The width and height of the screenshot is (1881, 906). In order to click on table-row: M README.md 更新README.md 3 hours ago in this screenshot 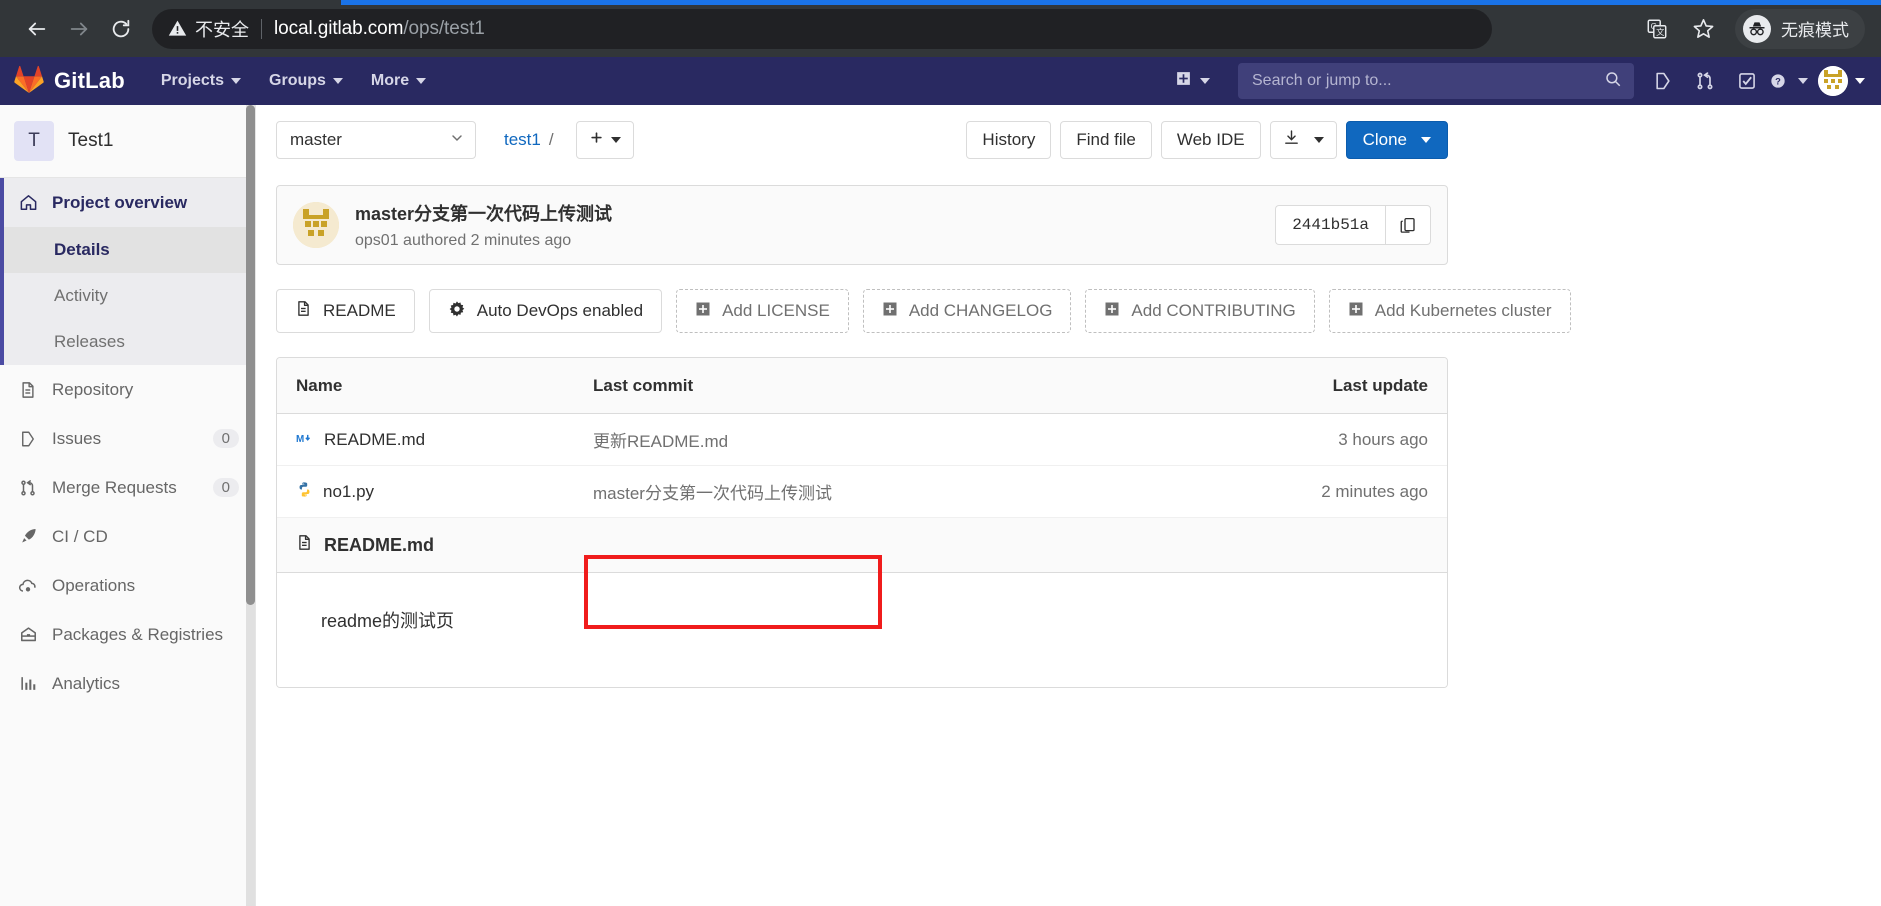, I will do `click(862, 440)`.